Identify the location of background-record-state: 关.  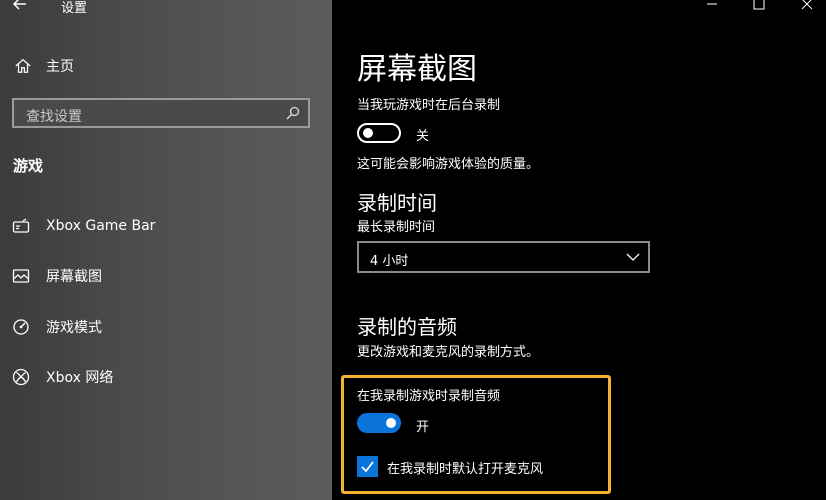
(423, 136).